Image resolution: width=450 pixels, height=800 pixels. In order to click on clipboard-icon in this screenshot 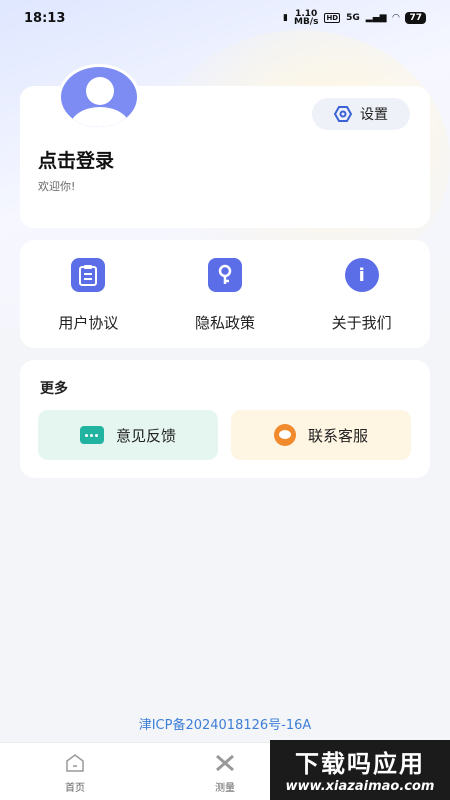, I will do `click(88, 275)`.